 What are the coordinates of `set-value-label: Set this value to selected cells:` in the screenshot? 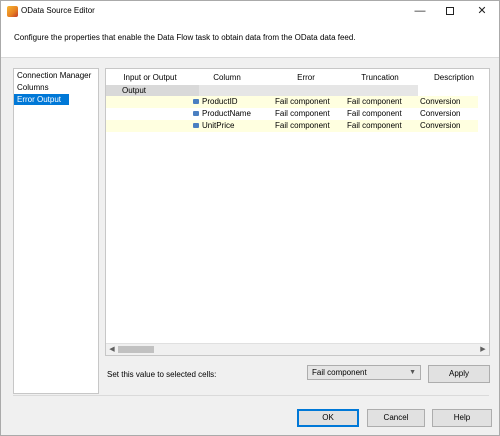 It's located at (162, 374).